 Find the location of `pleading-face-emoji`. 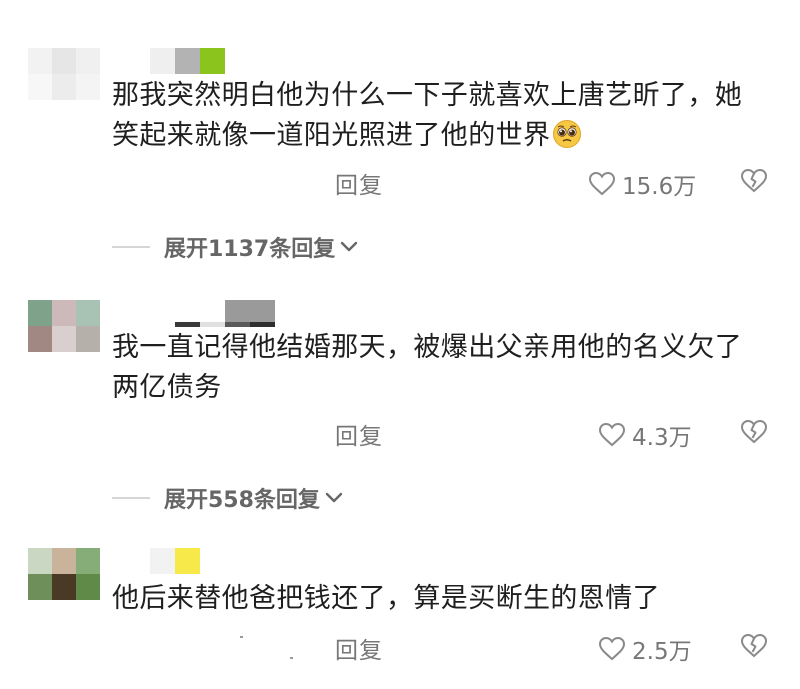

pleading-face-emoji is located at coordinates (567, 134).